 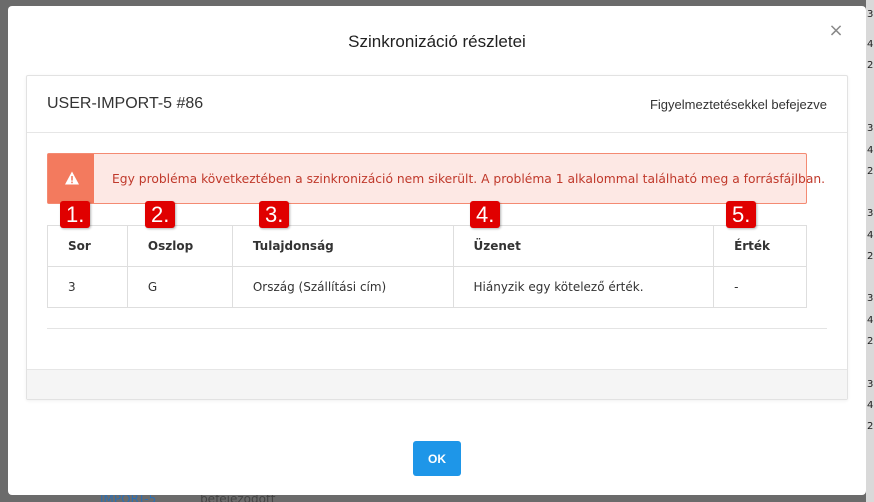 I want to click on modal-title: Szinkronizáció részletei, so click(x=437, y=41).